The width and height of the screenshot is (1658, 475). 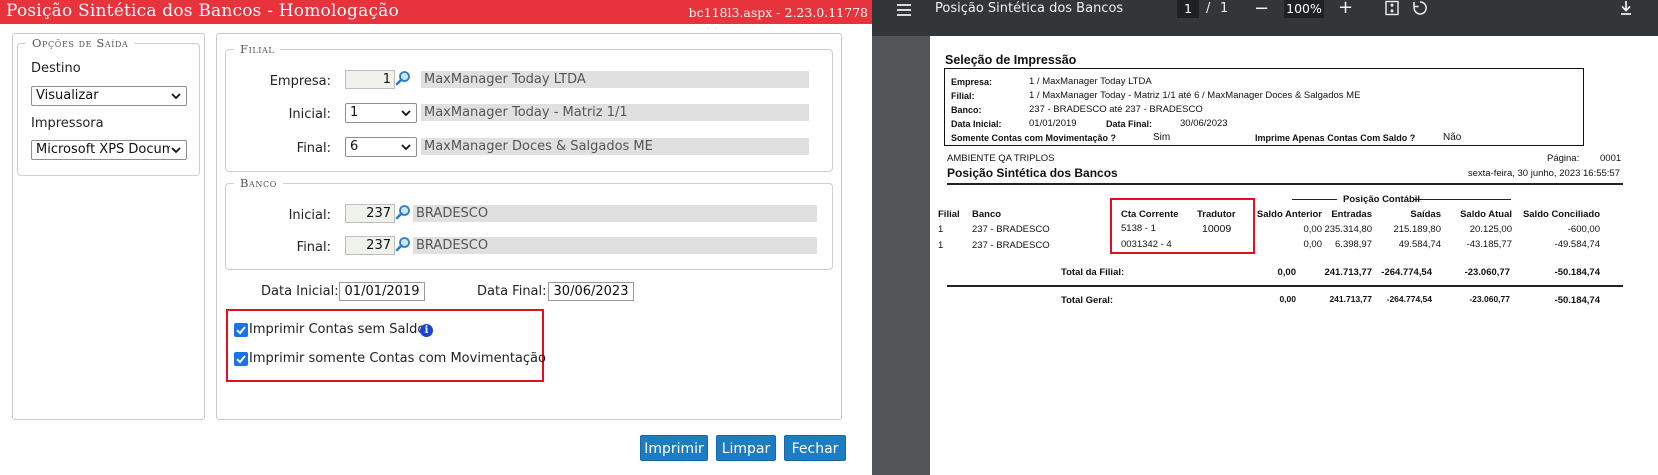 I want to click on output-options-legend: Opções de Saída, so click(x=80, y=43).